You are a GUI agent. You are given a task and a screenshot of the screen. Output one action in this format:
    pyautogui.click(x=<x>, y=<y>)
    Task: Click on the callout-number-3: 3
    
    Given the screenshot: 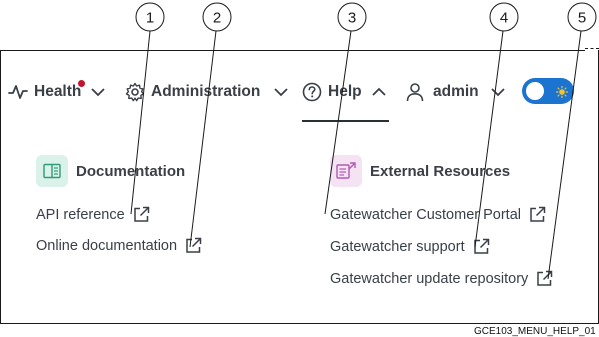 What is the action you would take?
    pyautogui.click(x=352, y=18)
    